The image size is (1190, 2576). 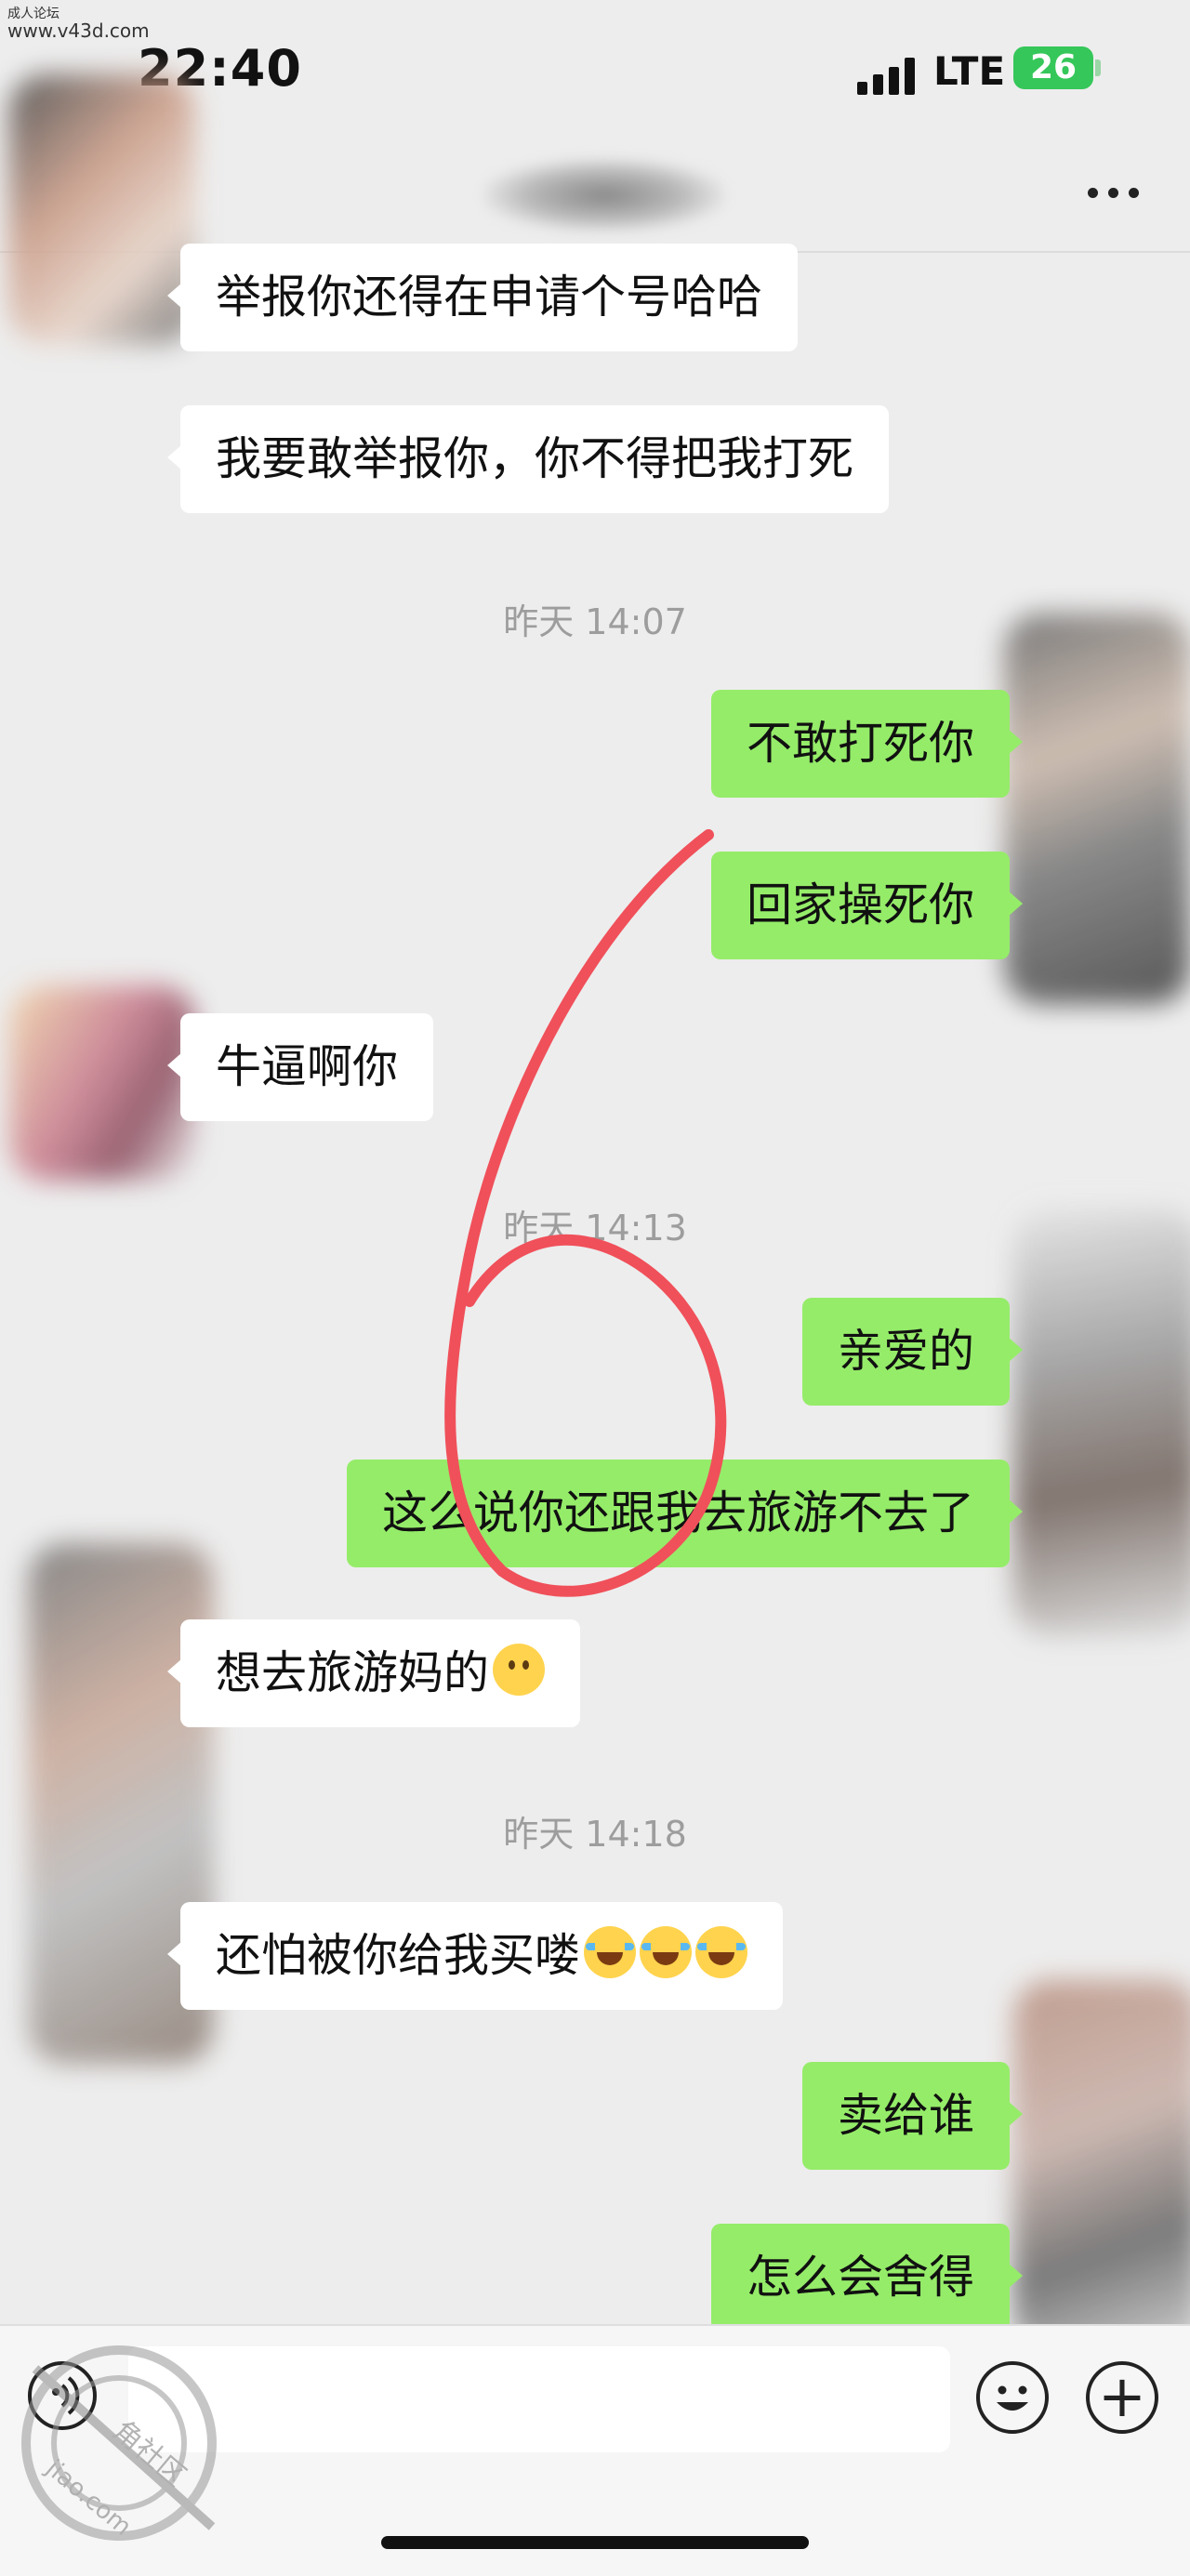 What do you see at coordinates (867, 905) in the screenshot?
I see `message-bubble-sent: 回家操死你` at bounding box center [867, 905].